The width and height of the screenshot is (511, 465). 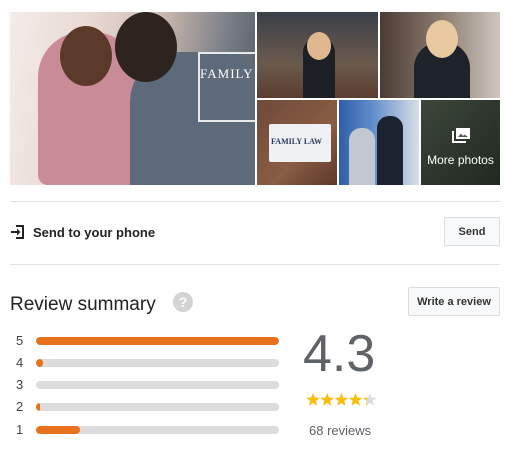 I want to click on rating-row-1: 1, so click(x=145, y=430).